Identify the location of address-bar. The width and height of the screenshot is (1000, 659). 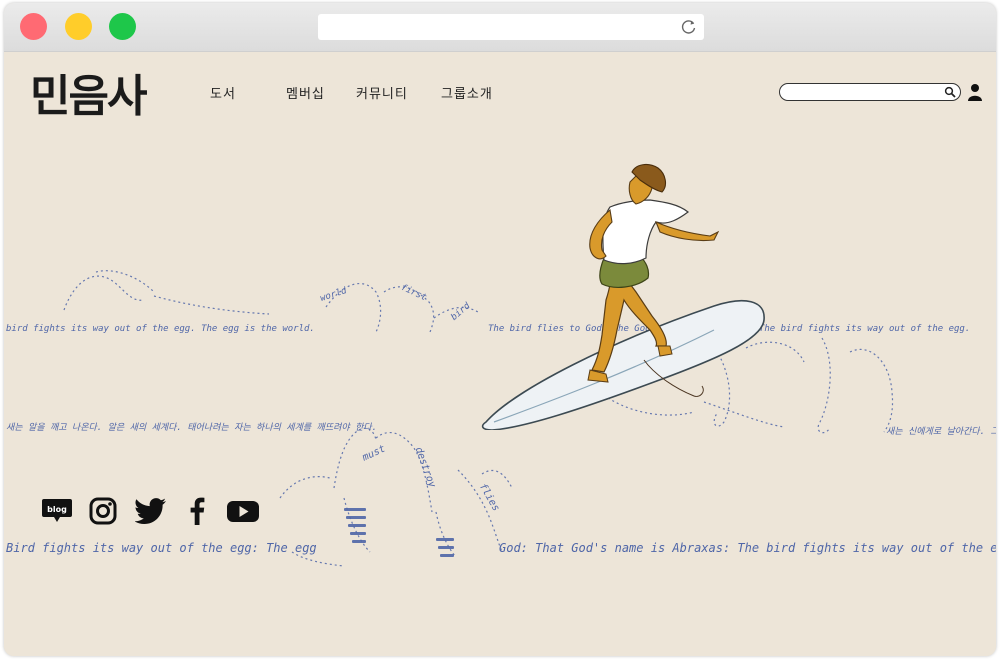
(511, 27).